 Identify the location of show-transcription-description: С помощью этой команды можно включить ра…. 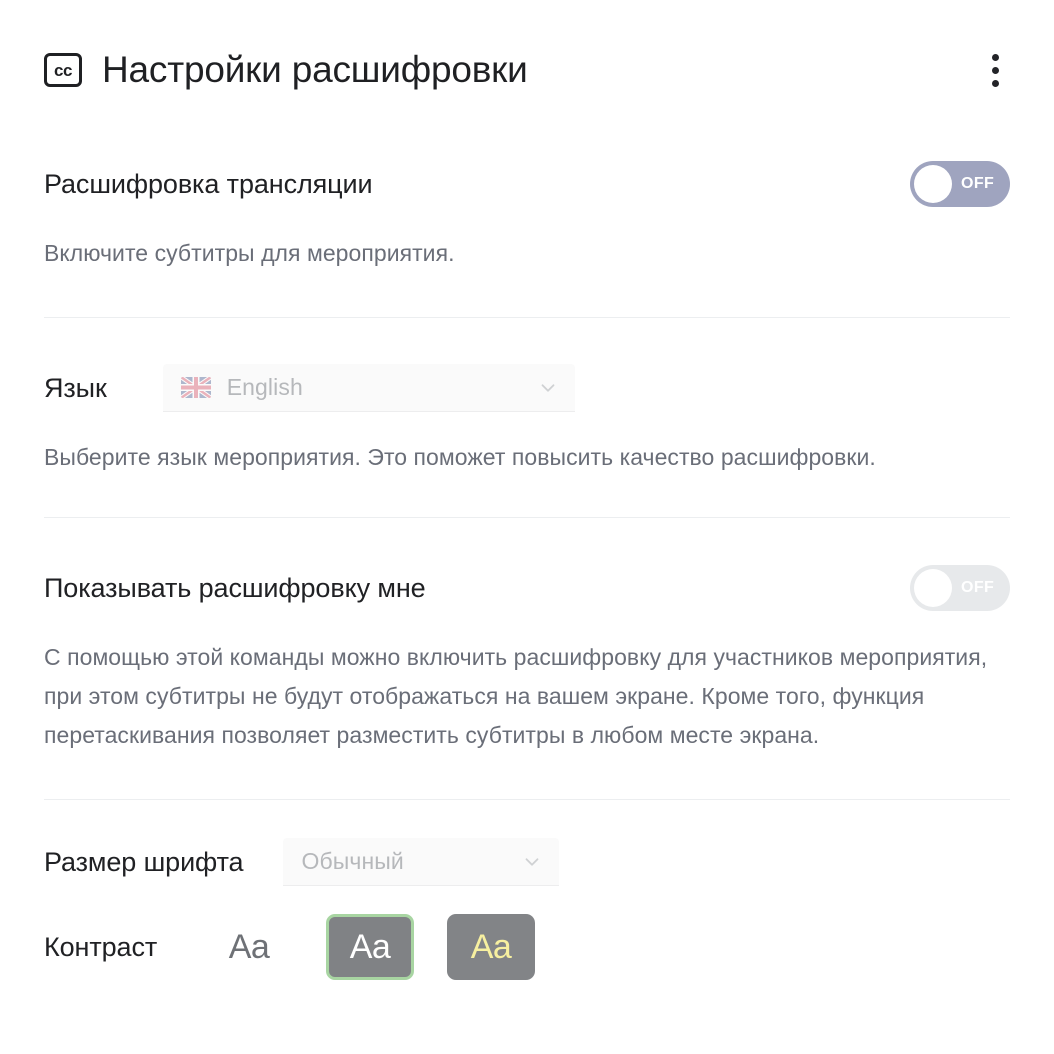
(516, 696).